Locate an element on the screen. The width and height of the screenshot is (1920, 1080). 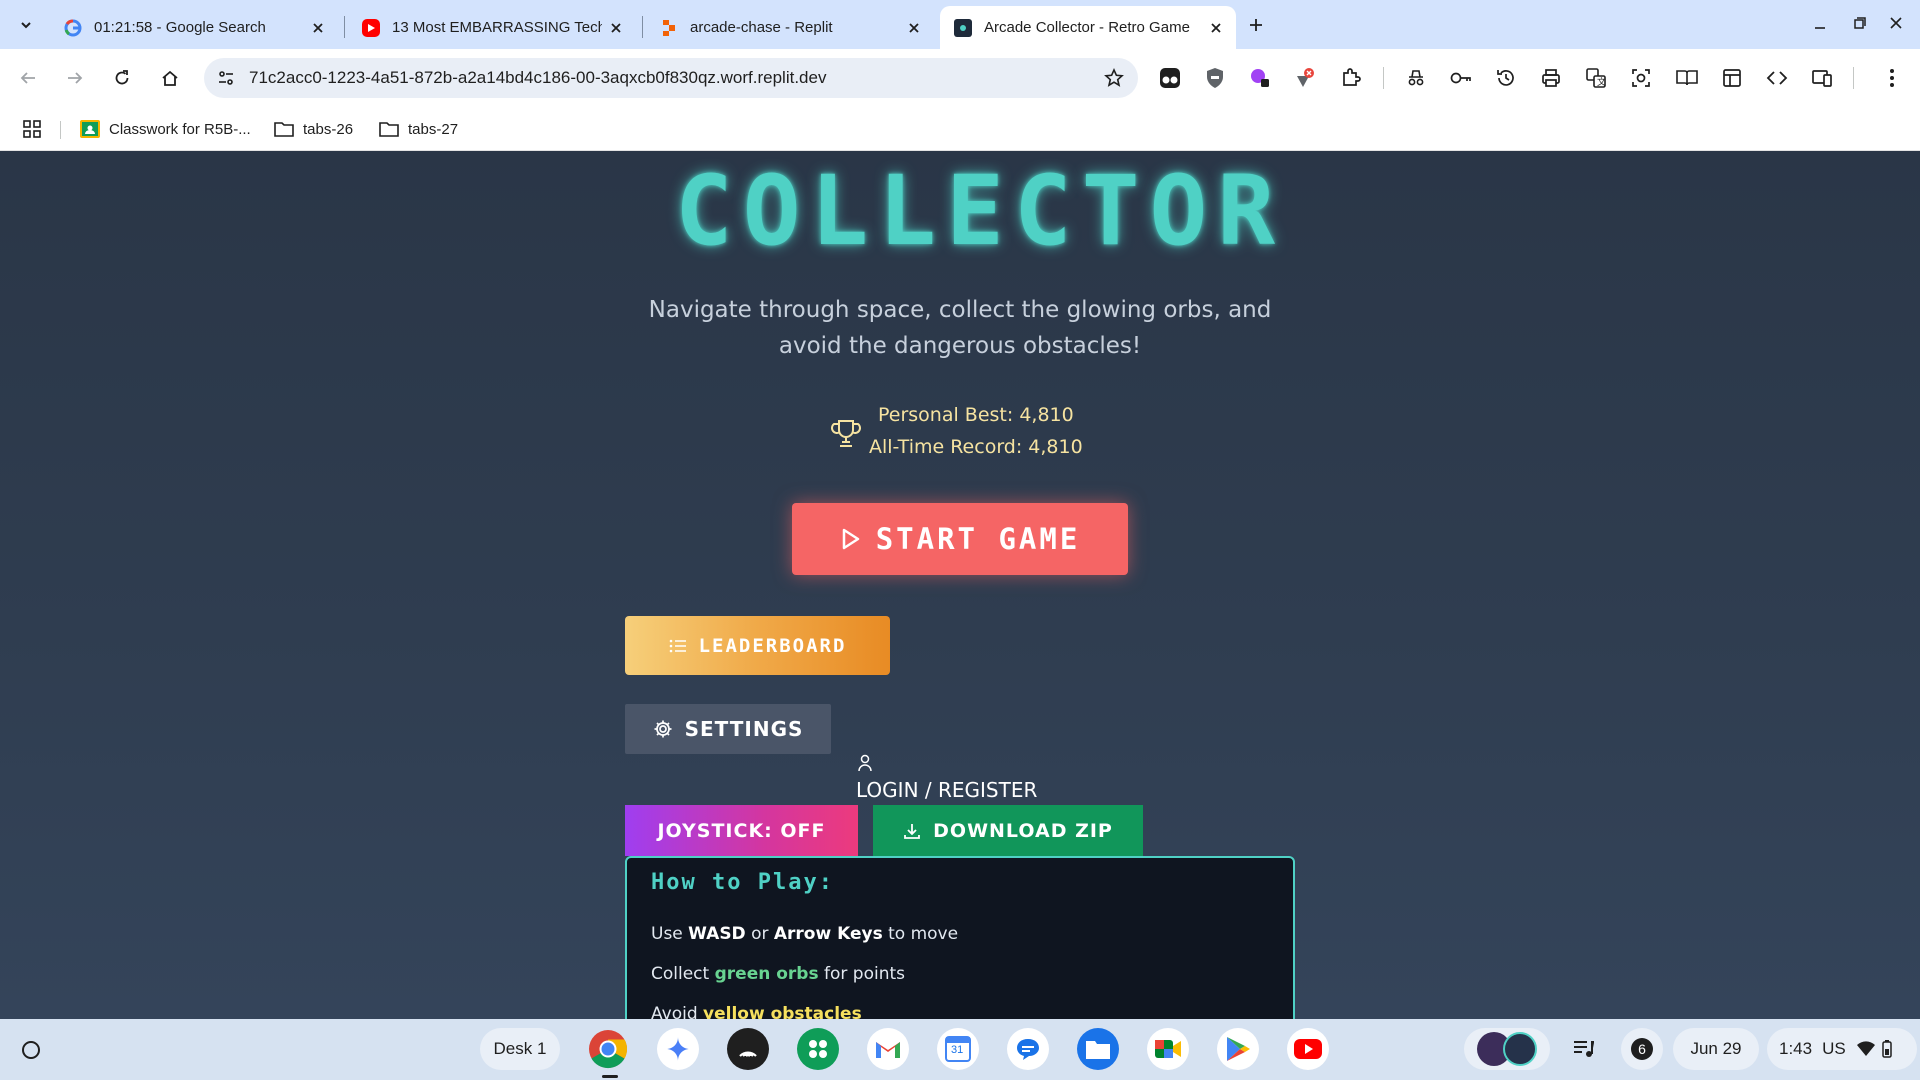
media-controls-icon is located at coordinates (1584, 1049).